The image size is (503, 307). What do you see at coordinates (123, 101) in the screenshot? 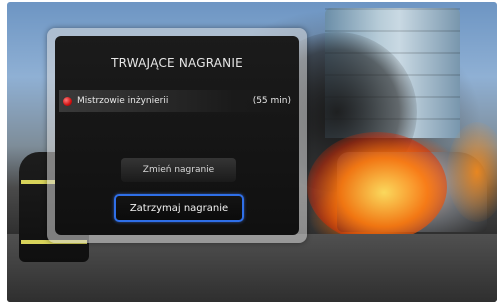
I see `recording-name: Mistrzowie inżynierii` at bounding box center [123, 101].